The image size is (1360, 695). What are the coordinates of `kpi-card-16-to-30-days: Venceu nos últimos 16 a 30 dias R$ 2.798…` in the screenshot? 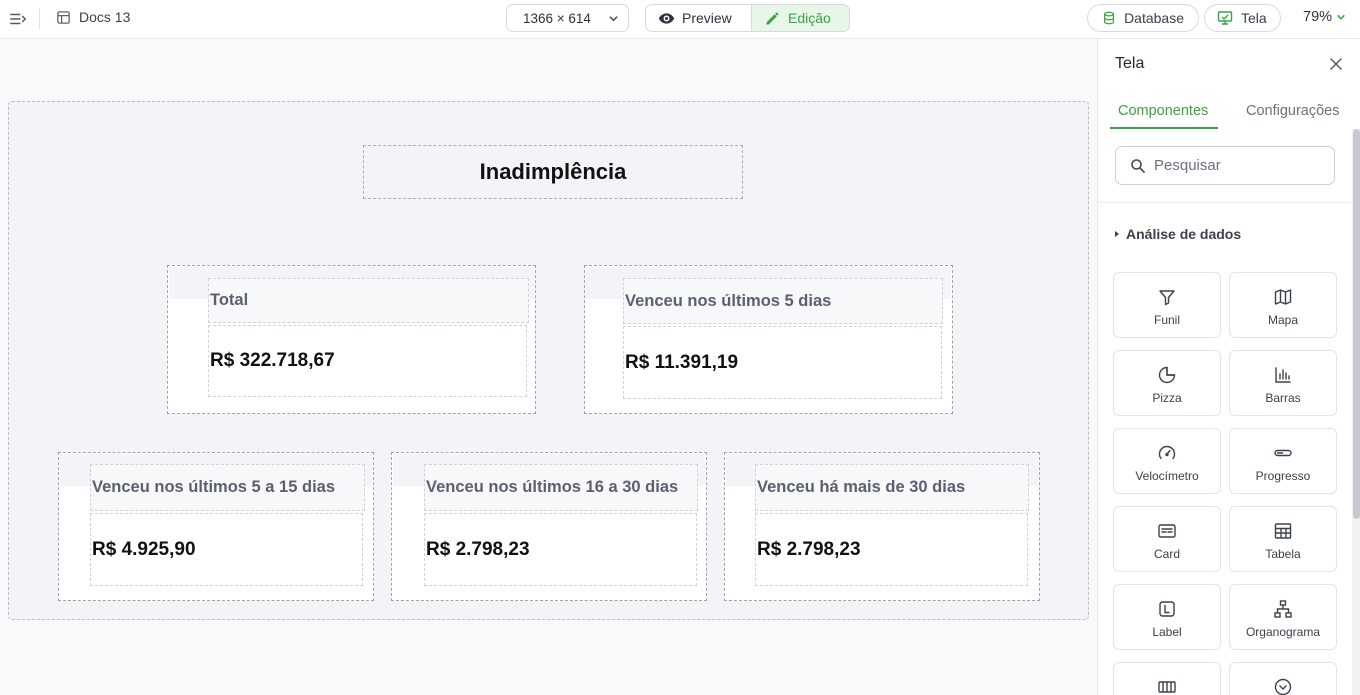 It's located at (549, 526).